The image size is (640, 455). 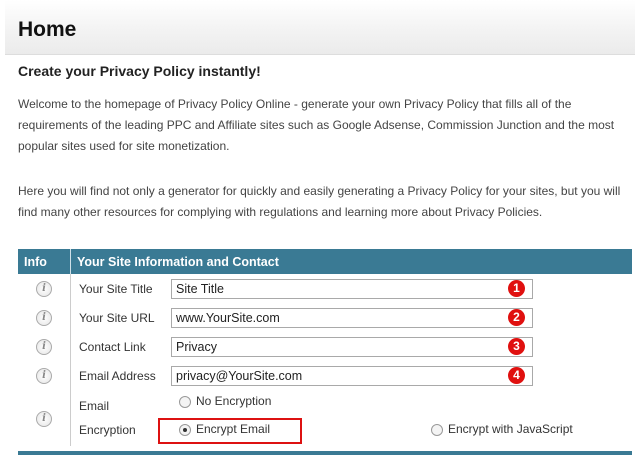 I want to click on site-url-input, so click(x=352, y=317).